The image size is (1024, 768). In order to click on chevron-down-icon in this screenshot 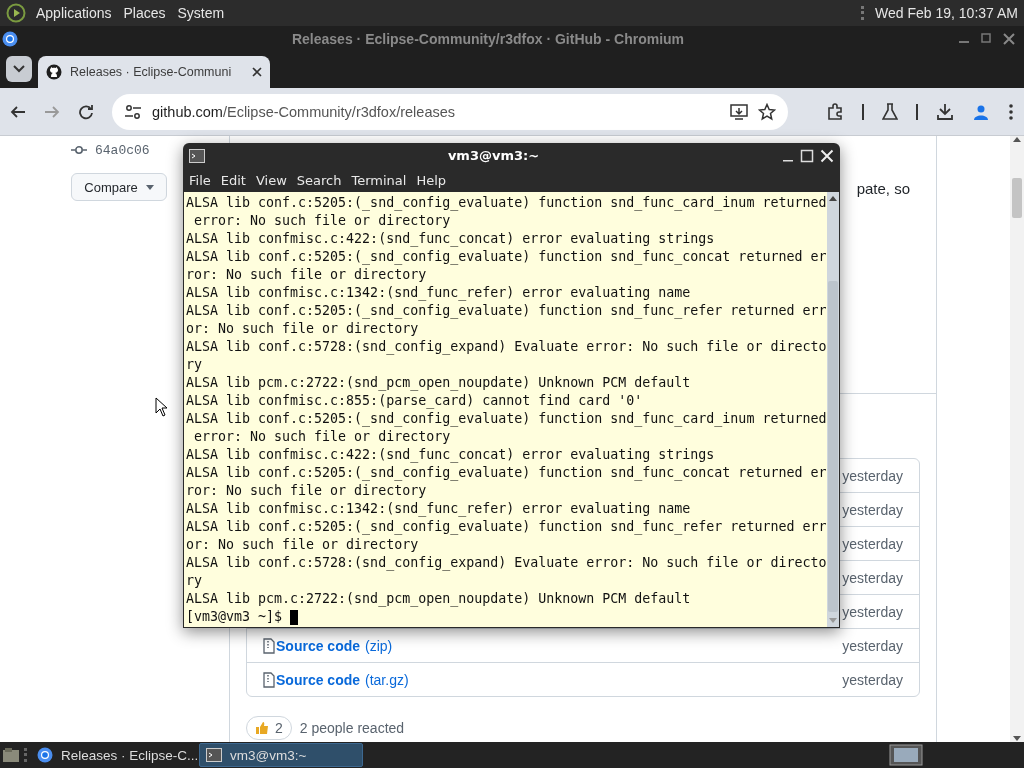, I will do `click(19, 69)`.